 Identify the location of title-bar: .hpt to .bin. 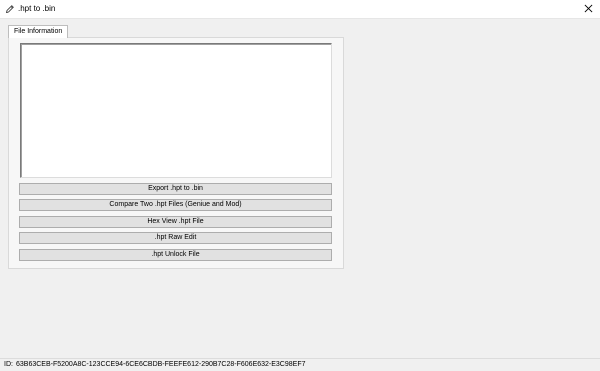
(300, 9).